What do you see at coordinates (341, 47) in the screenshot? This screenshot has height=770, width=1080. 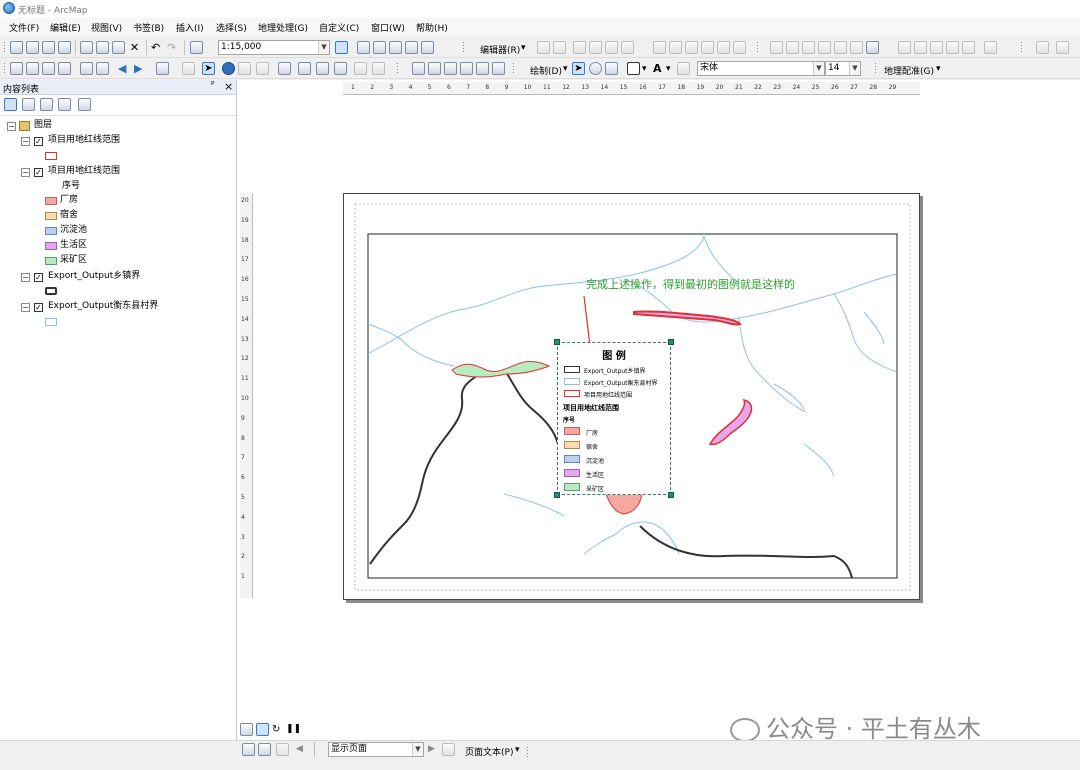 I see `editor-toolbar-icon` at bounding box center [341, 47].